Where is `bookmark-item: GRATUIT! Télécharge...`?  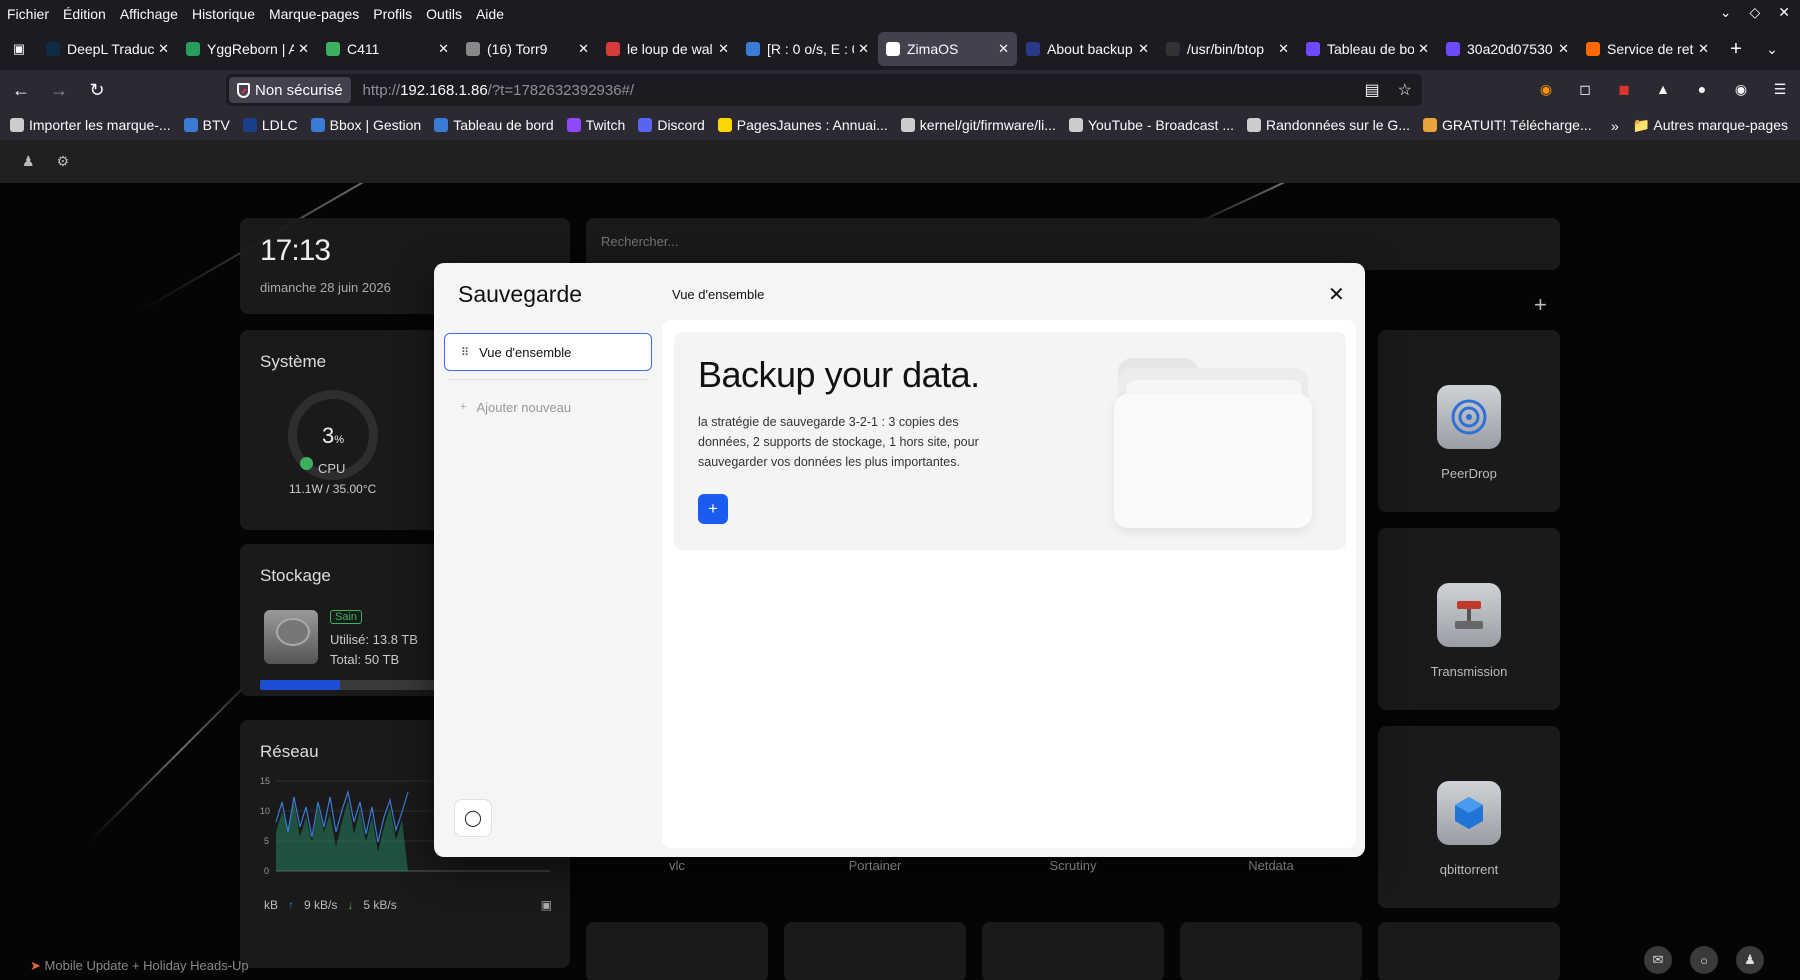
bookmark-item: GRATUIT! Télécharge... is located at coordinates (1507, 125).